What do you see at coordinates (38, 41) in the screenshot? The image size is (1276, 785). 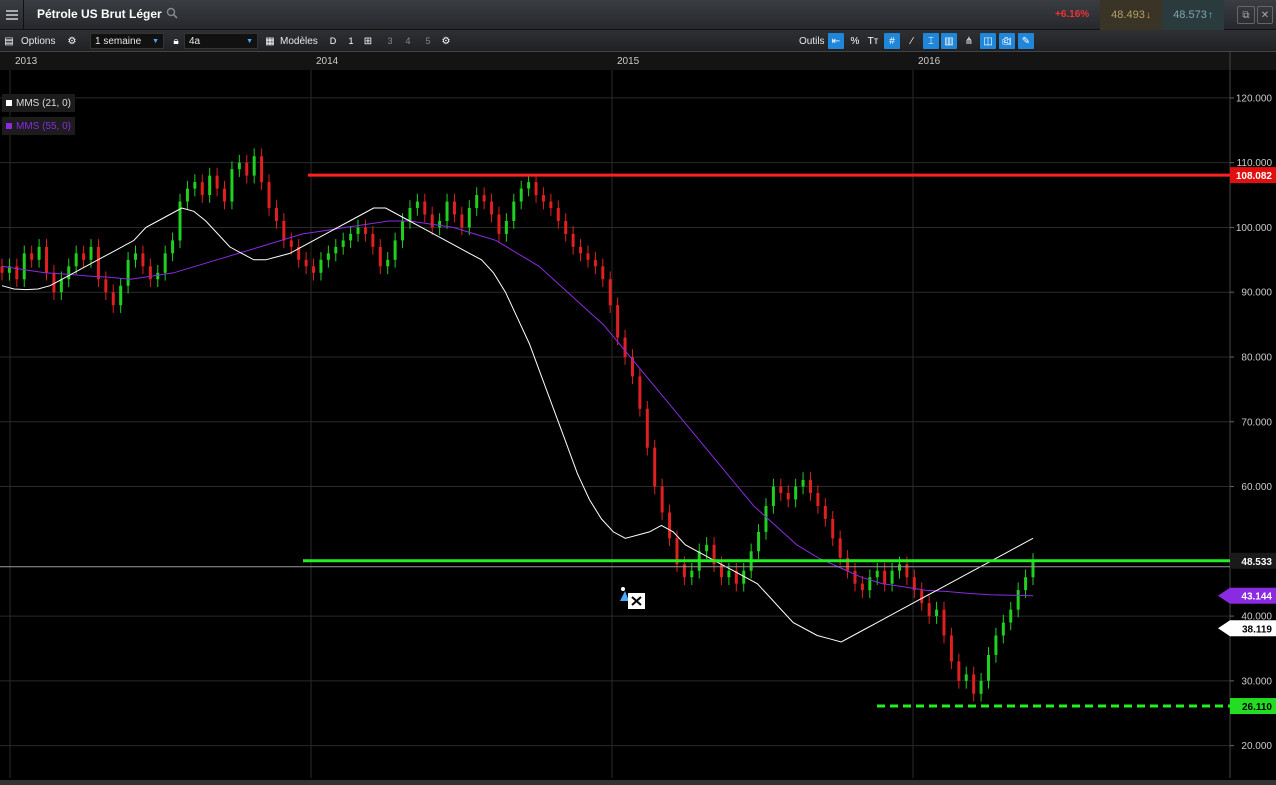 I see `options-button: Options` at bounding box center [38, 41].